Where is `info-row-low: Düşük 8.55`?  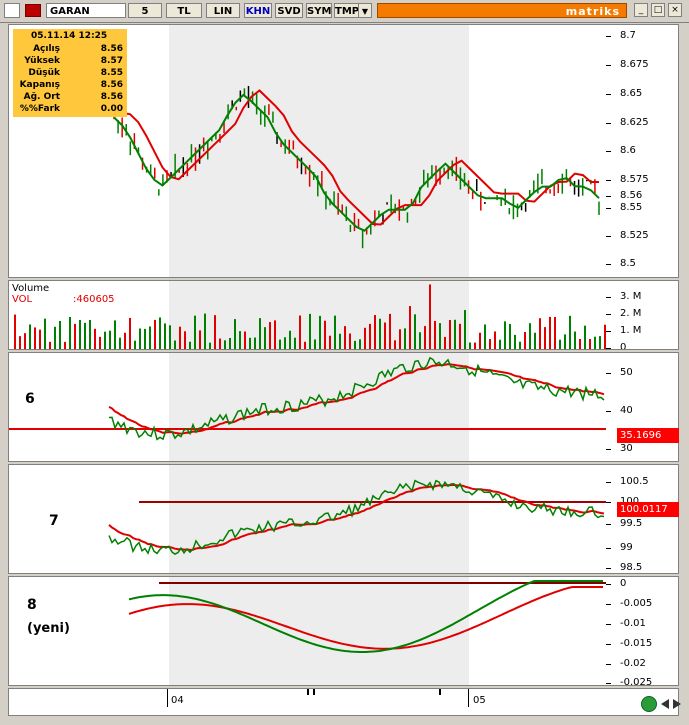
info-row-low: Düşük 8.55 is located at coordinates (75, 73).